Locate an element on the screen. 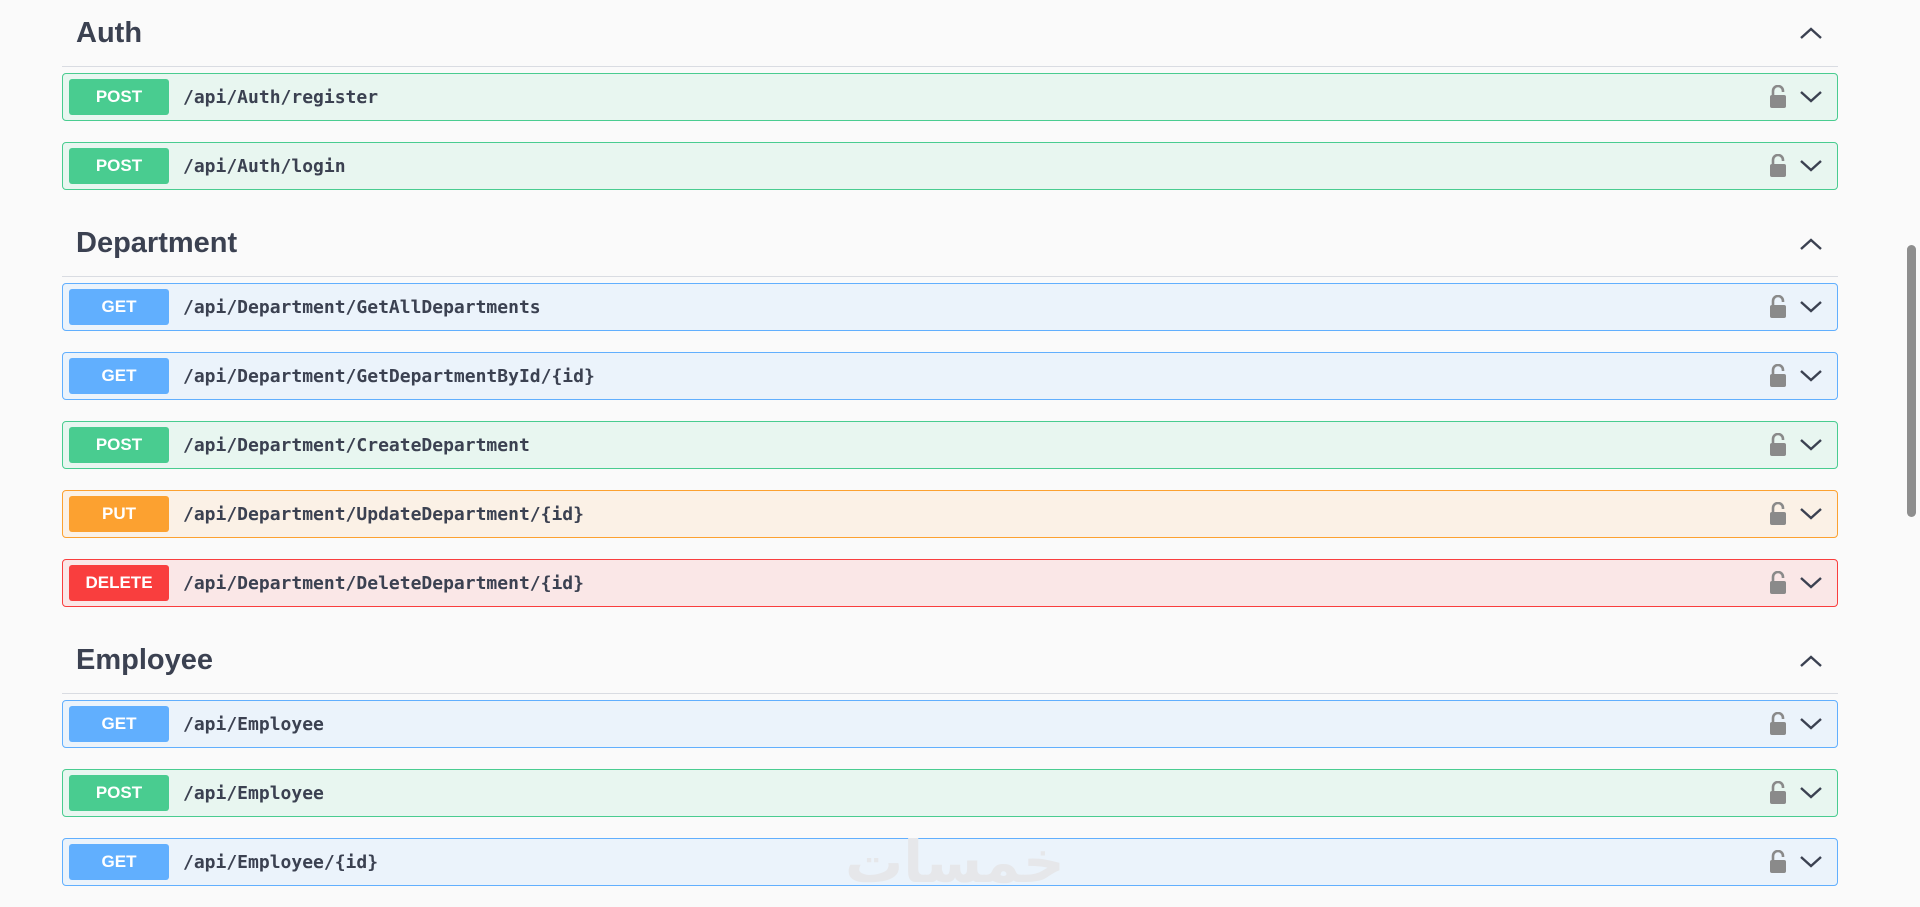 This screenshot has width=1920, height=907. operation-row: GET /api/Department/GetAllDepartments is located at coordinates (950, 307).